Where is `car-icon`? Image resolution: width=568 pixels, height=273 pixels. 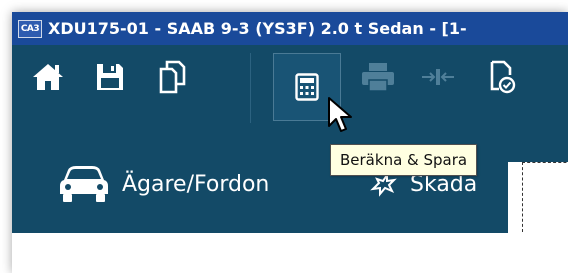 car-icon is located at coordinates (84, 184).